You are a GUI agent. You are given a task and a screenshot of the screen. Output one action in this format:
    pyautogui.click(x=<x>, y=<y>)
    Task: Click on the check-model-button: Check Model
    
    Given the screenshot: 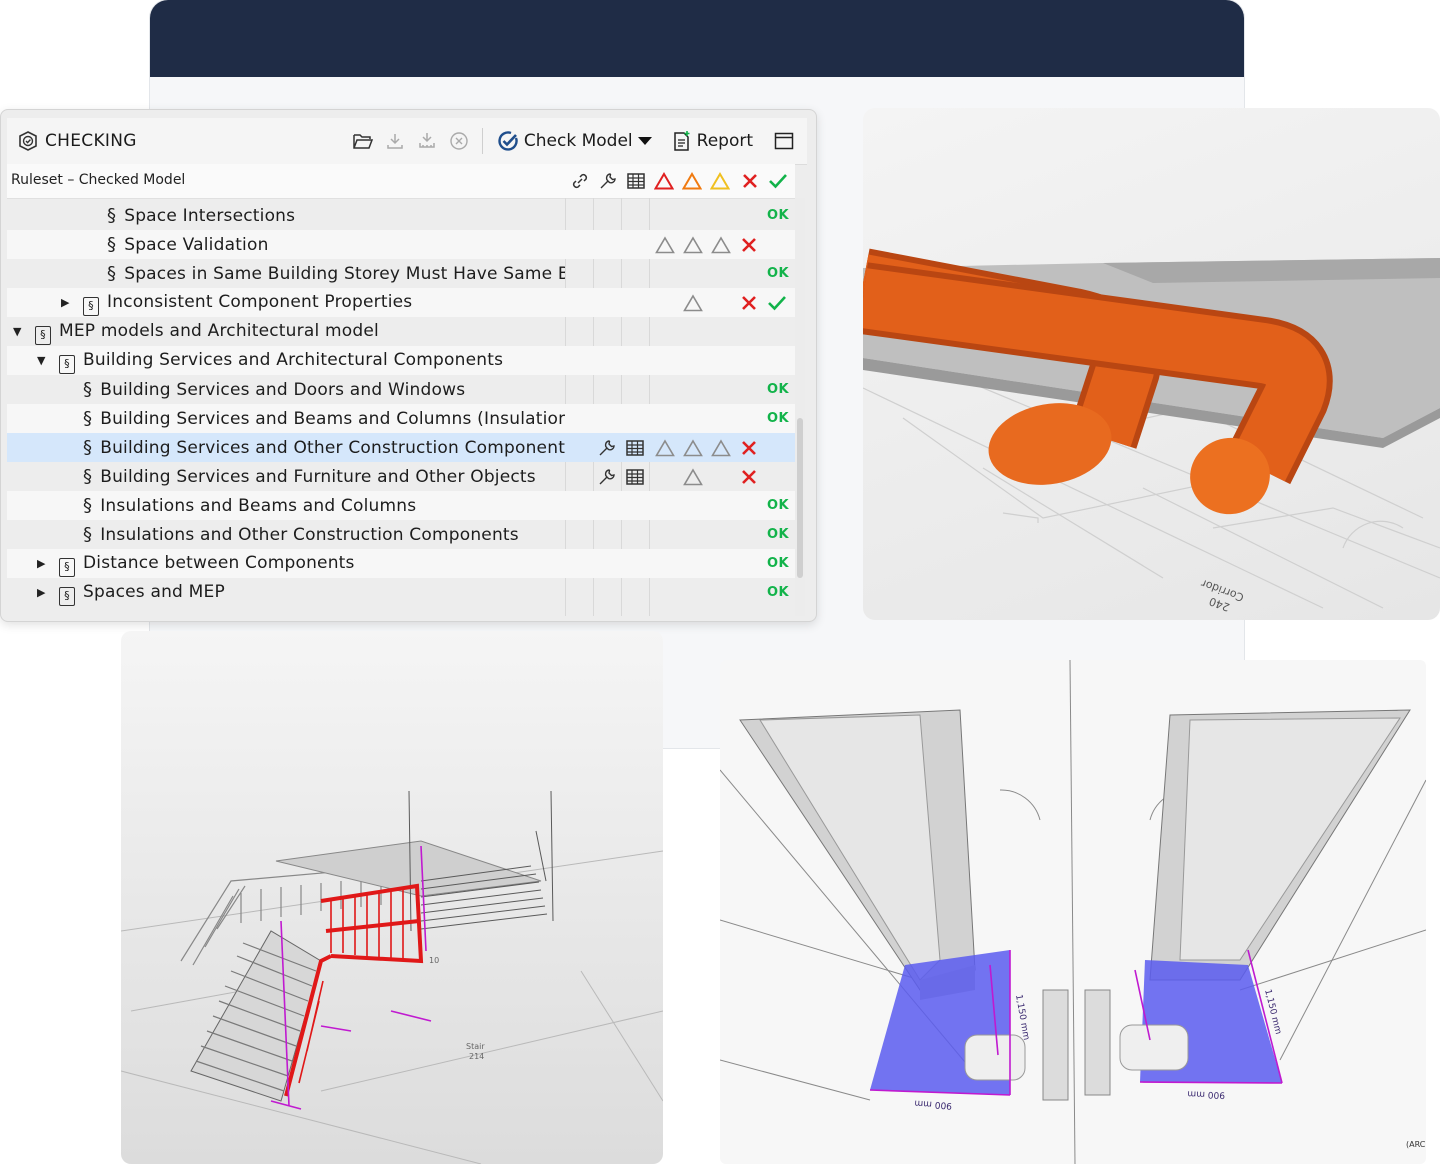 What is the action you would take?
    pyautogui.click(x=577, y=141)
    